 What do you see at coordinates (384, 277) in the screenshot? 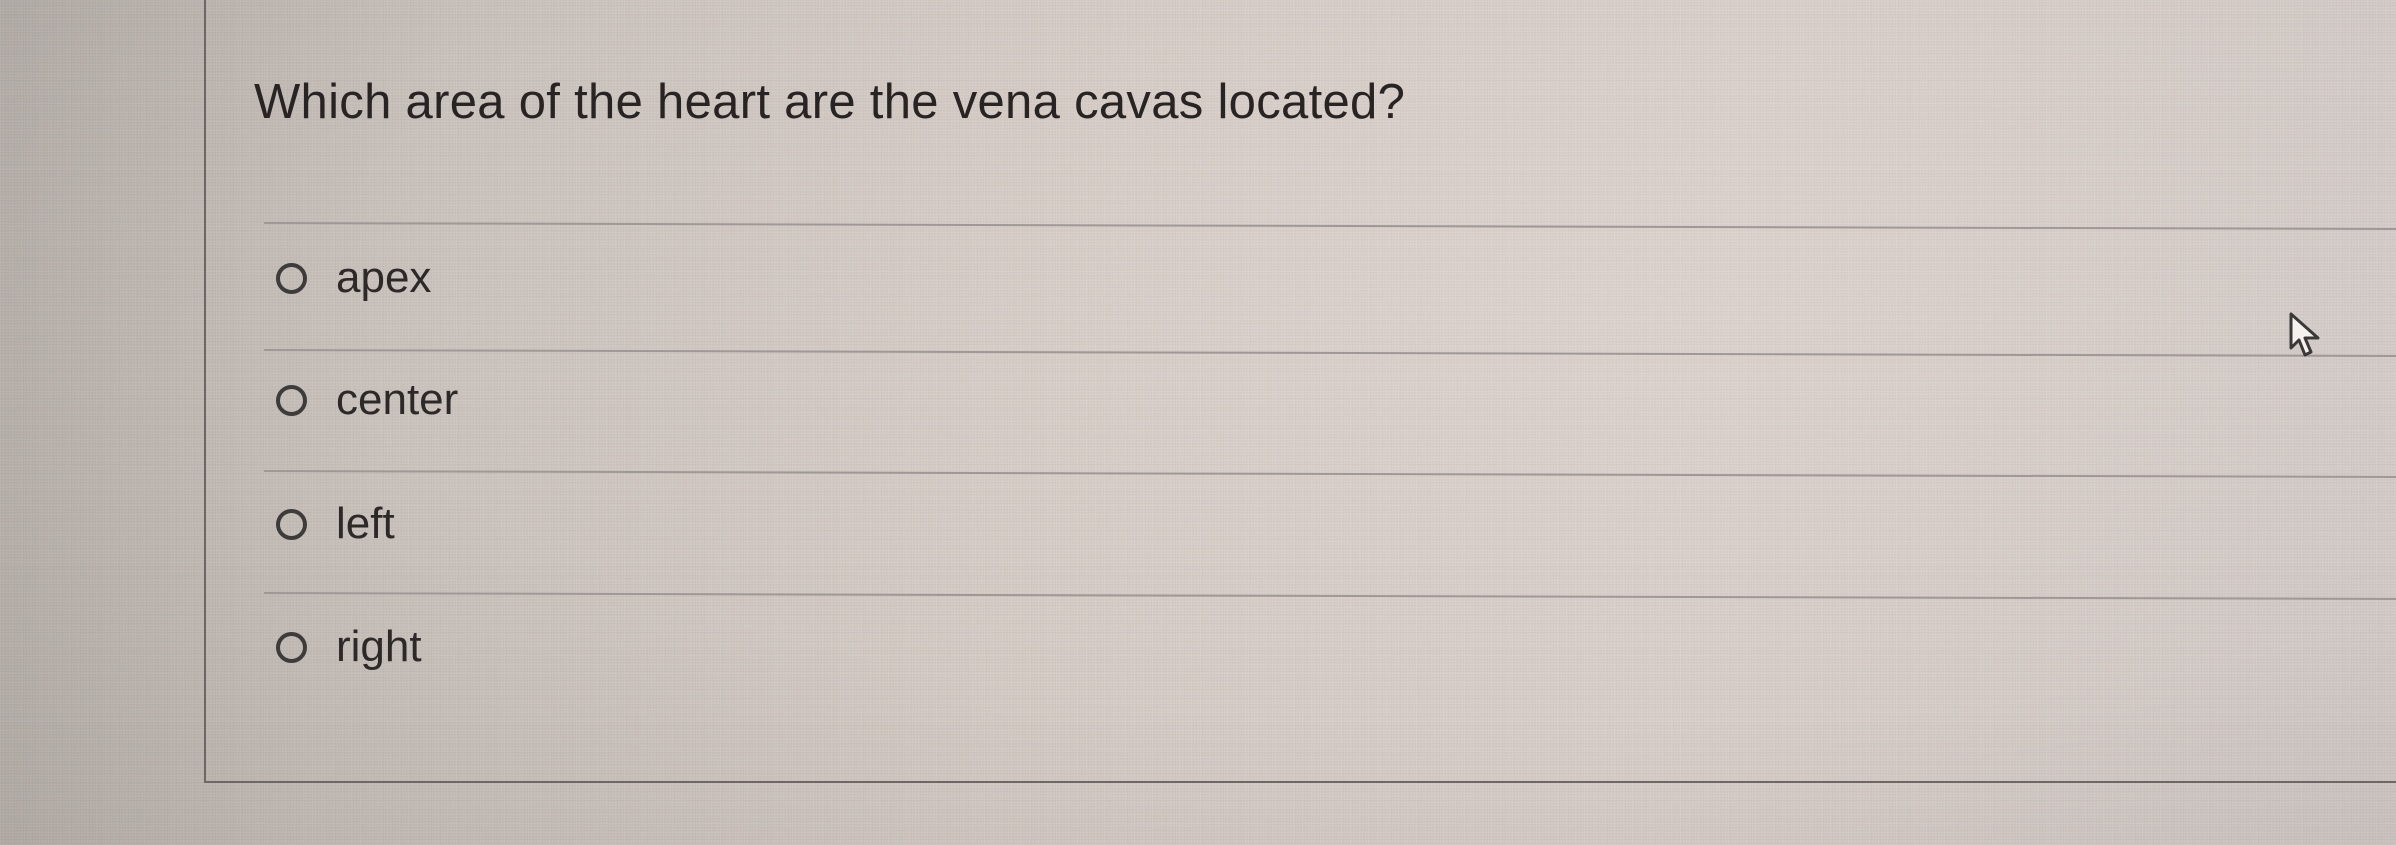
I see `answer-label-apex: apex` at bounding box center [384, 277].